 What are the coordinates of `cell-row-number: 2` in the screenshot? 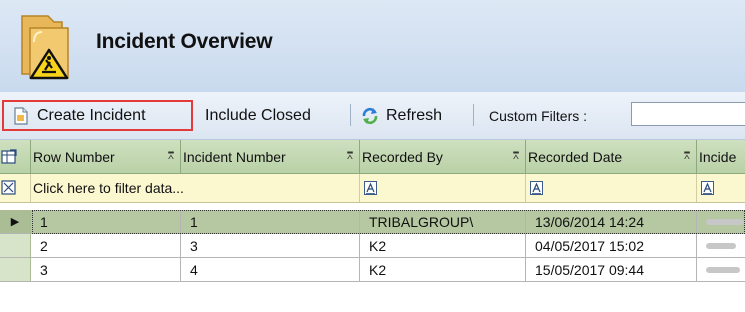 It's located at (106, 246).